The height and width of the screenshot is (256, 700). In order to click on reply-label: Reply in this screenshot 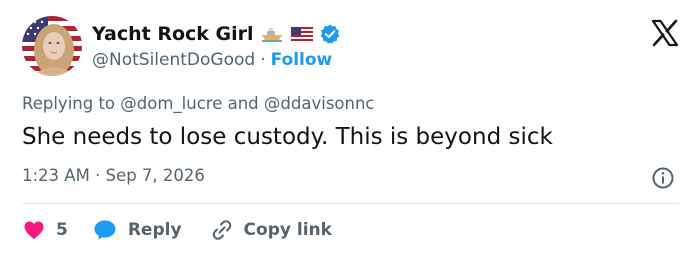, I will do `click(154, 230)`.